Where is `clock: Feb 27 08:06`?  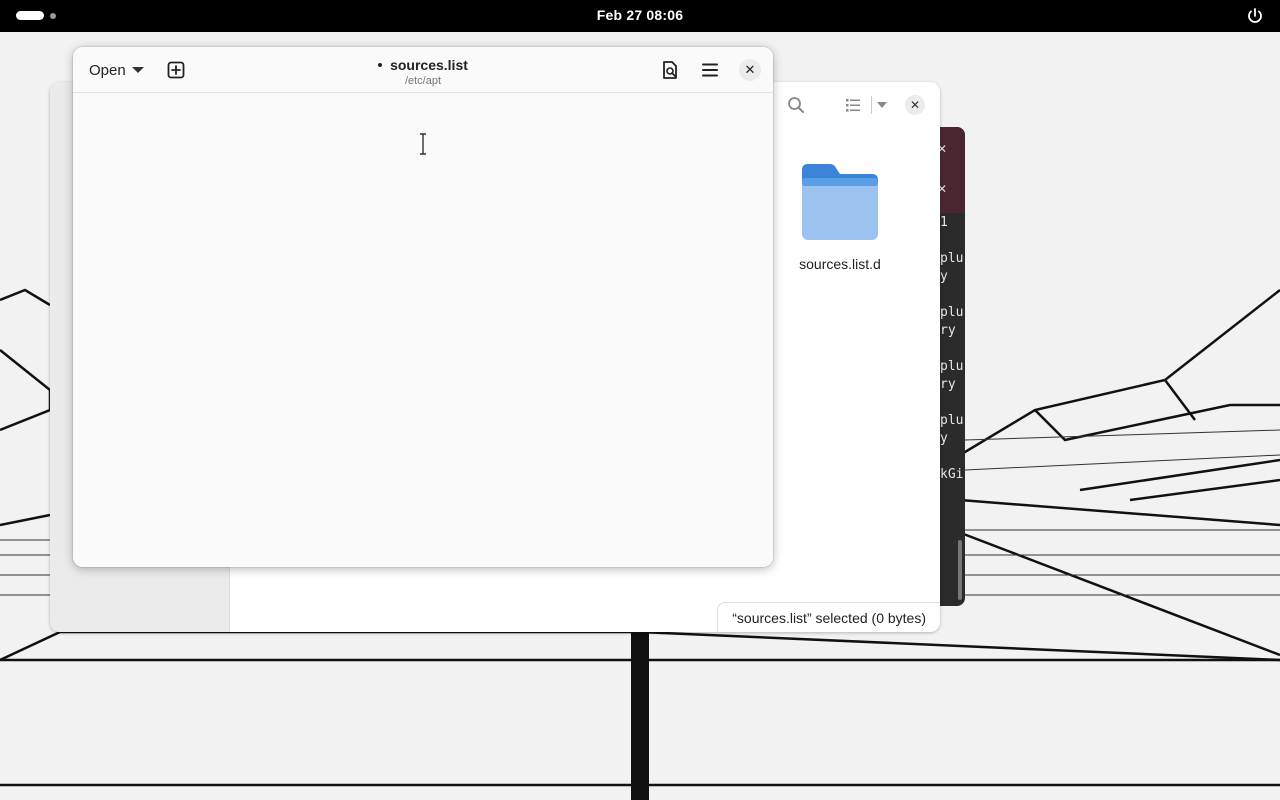 clock: Feb 27 08:06 is located at coordinates (640, 15).